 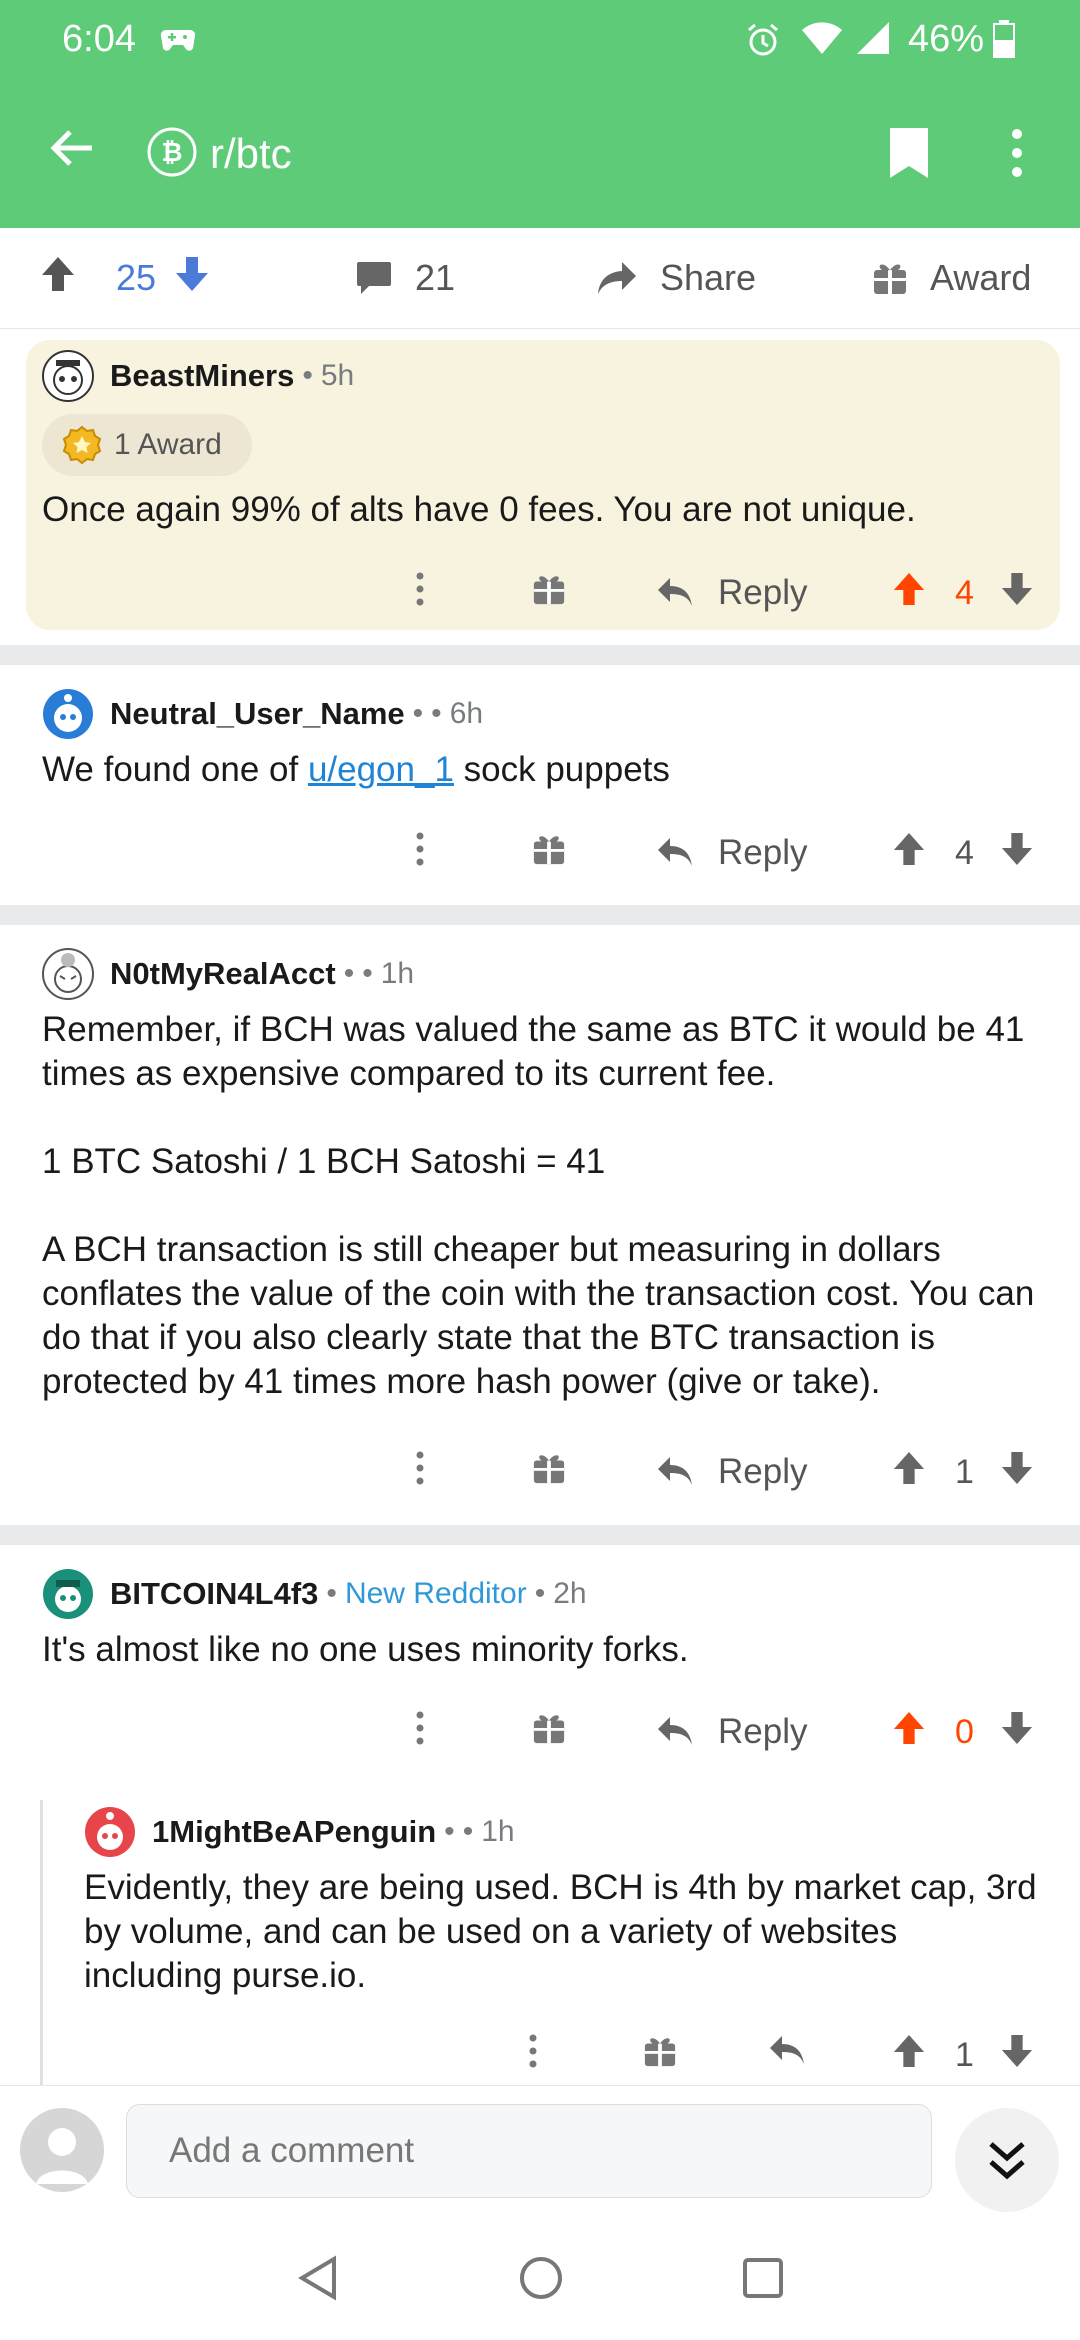 I want to click on system-navigation-bar, so click(x=540, y=2277).